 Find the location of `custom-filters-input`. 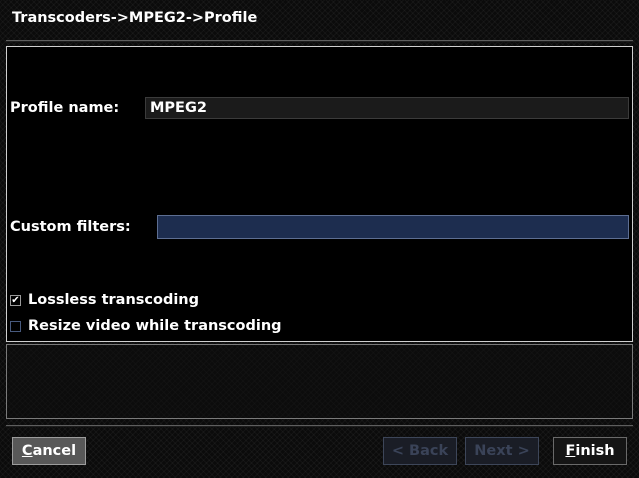

custom-filters-input is located at coordinates (393, 227).